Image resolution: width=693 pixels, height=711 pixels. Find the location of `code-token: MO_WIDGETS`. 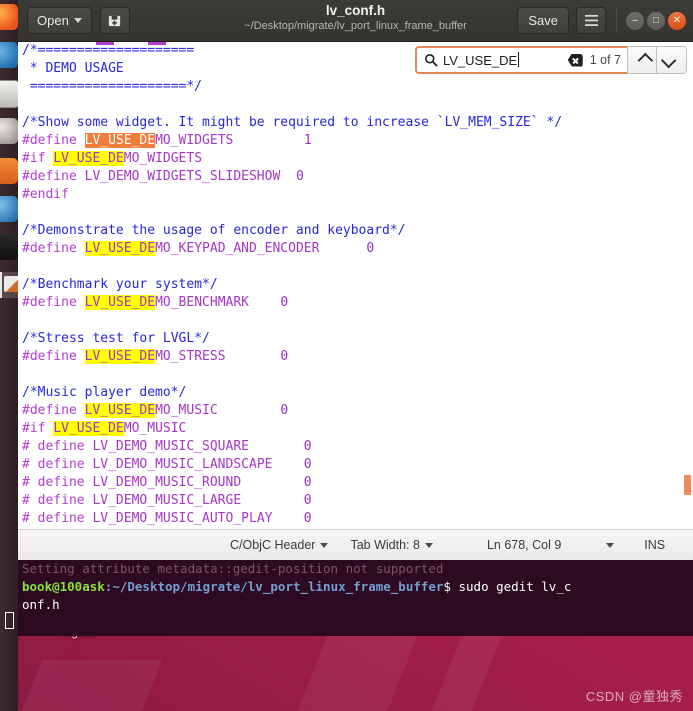

code-token: MO_WIDGETS is located at coordinates (163, 158).